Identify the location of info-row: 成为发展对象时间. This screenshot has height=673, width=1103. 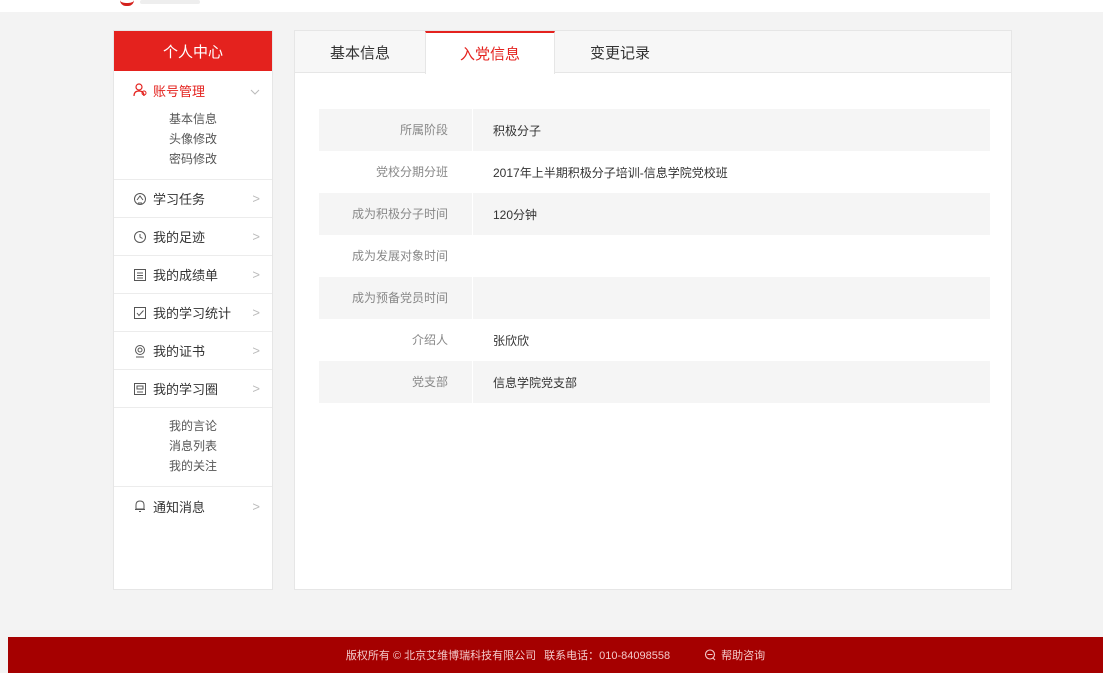
(654, 256).